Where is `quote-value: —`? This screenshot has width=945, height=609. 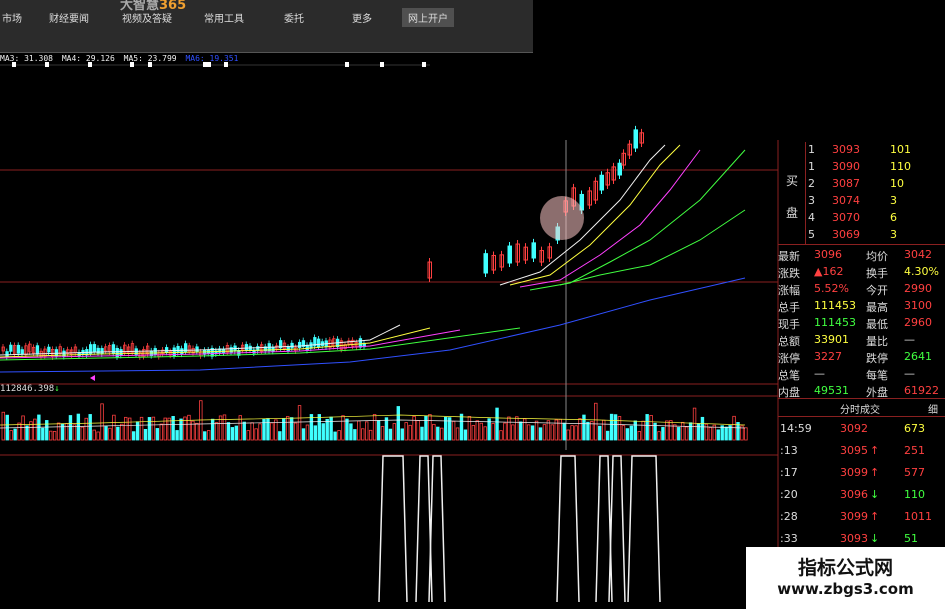 quote-value: — is located at coordinates (909, 373).